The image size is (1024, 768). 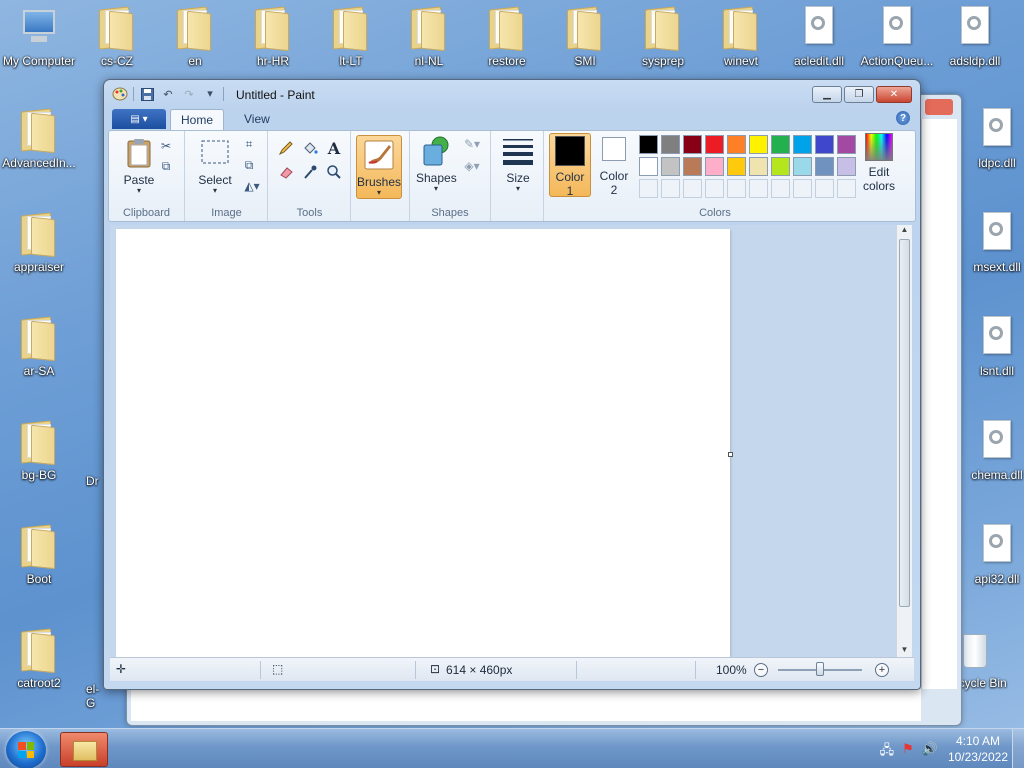 I want to click on text-tool-icon: A, so click(x=334, y=148).